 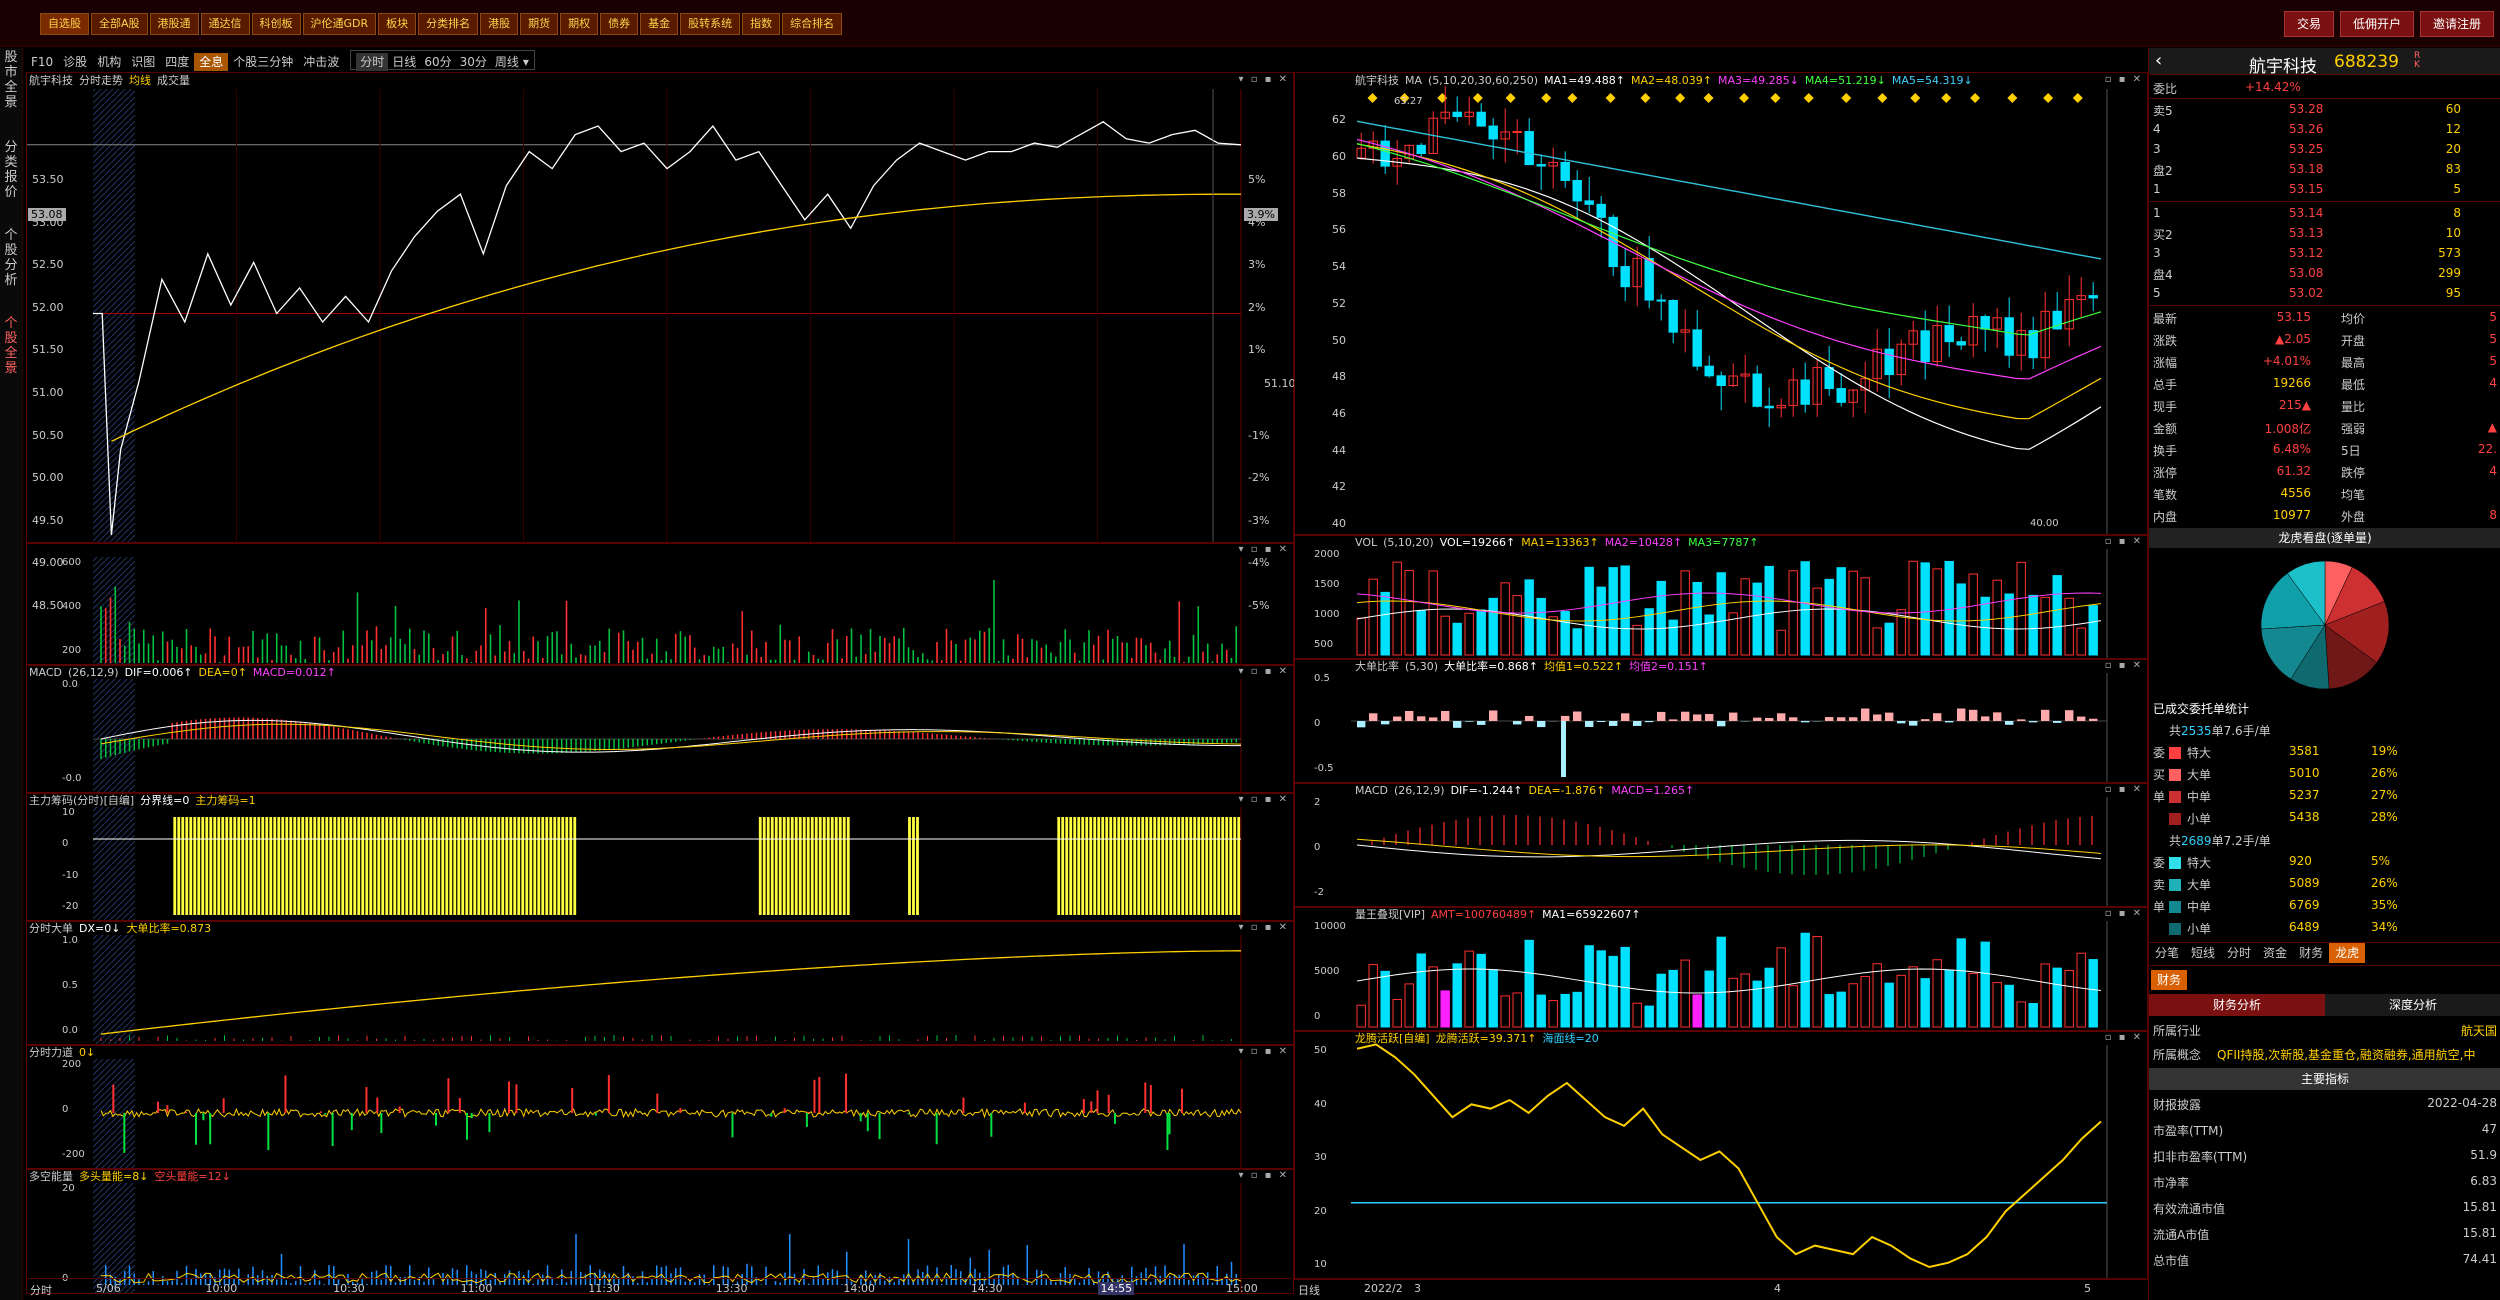 I want to click on quote-tab-0: 分笔, so click(x=2167, y=953).